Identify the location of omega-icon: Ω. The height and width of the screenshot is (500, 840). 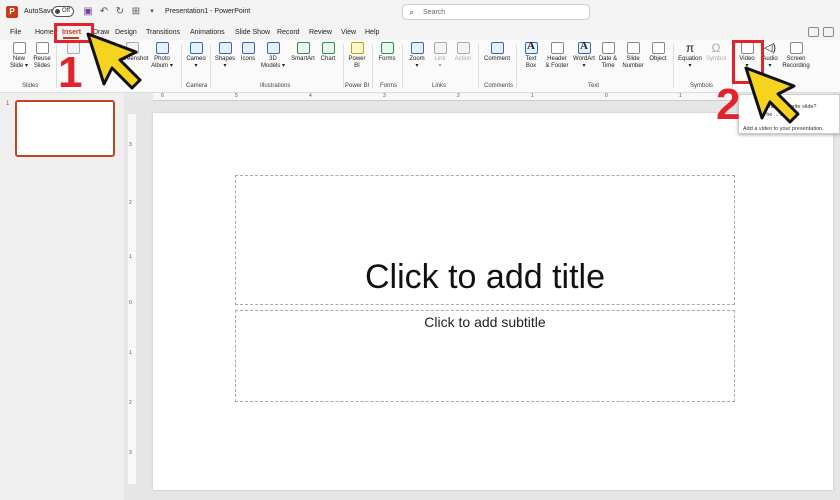
(716, 48).